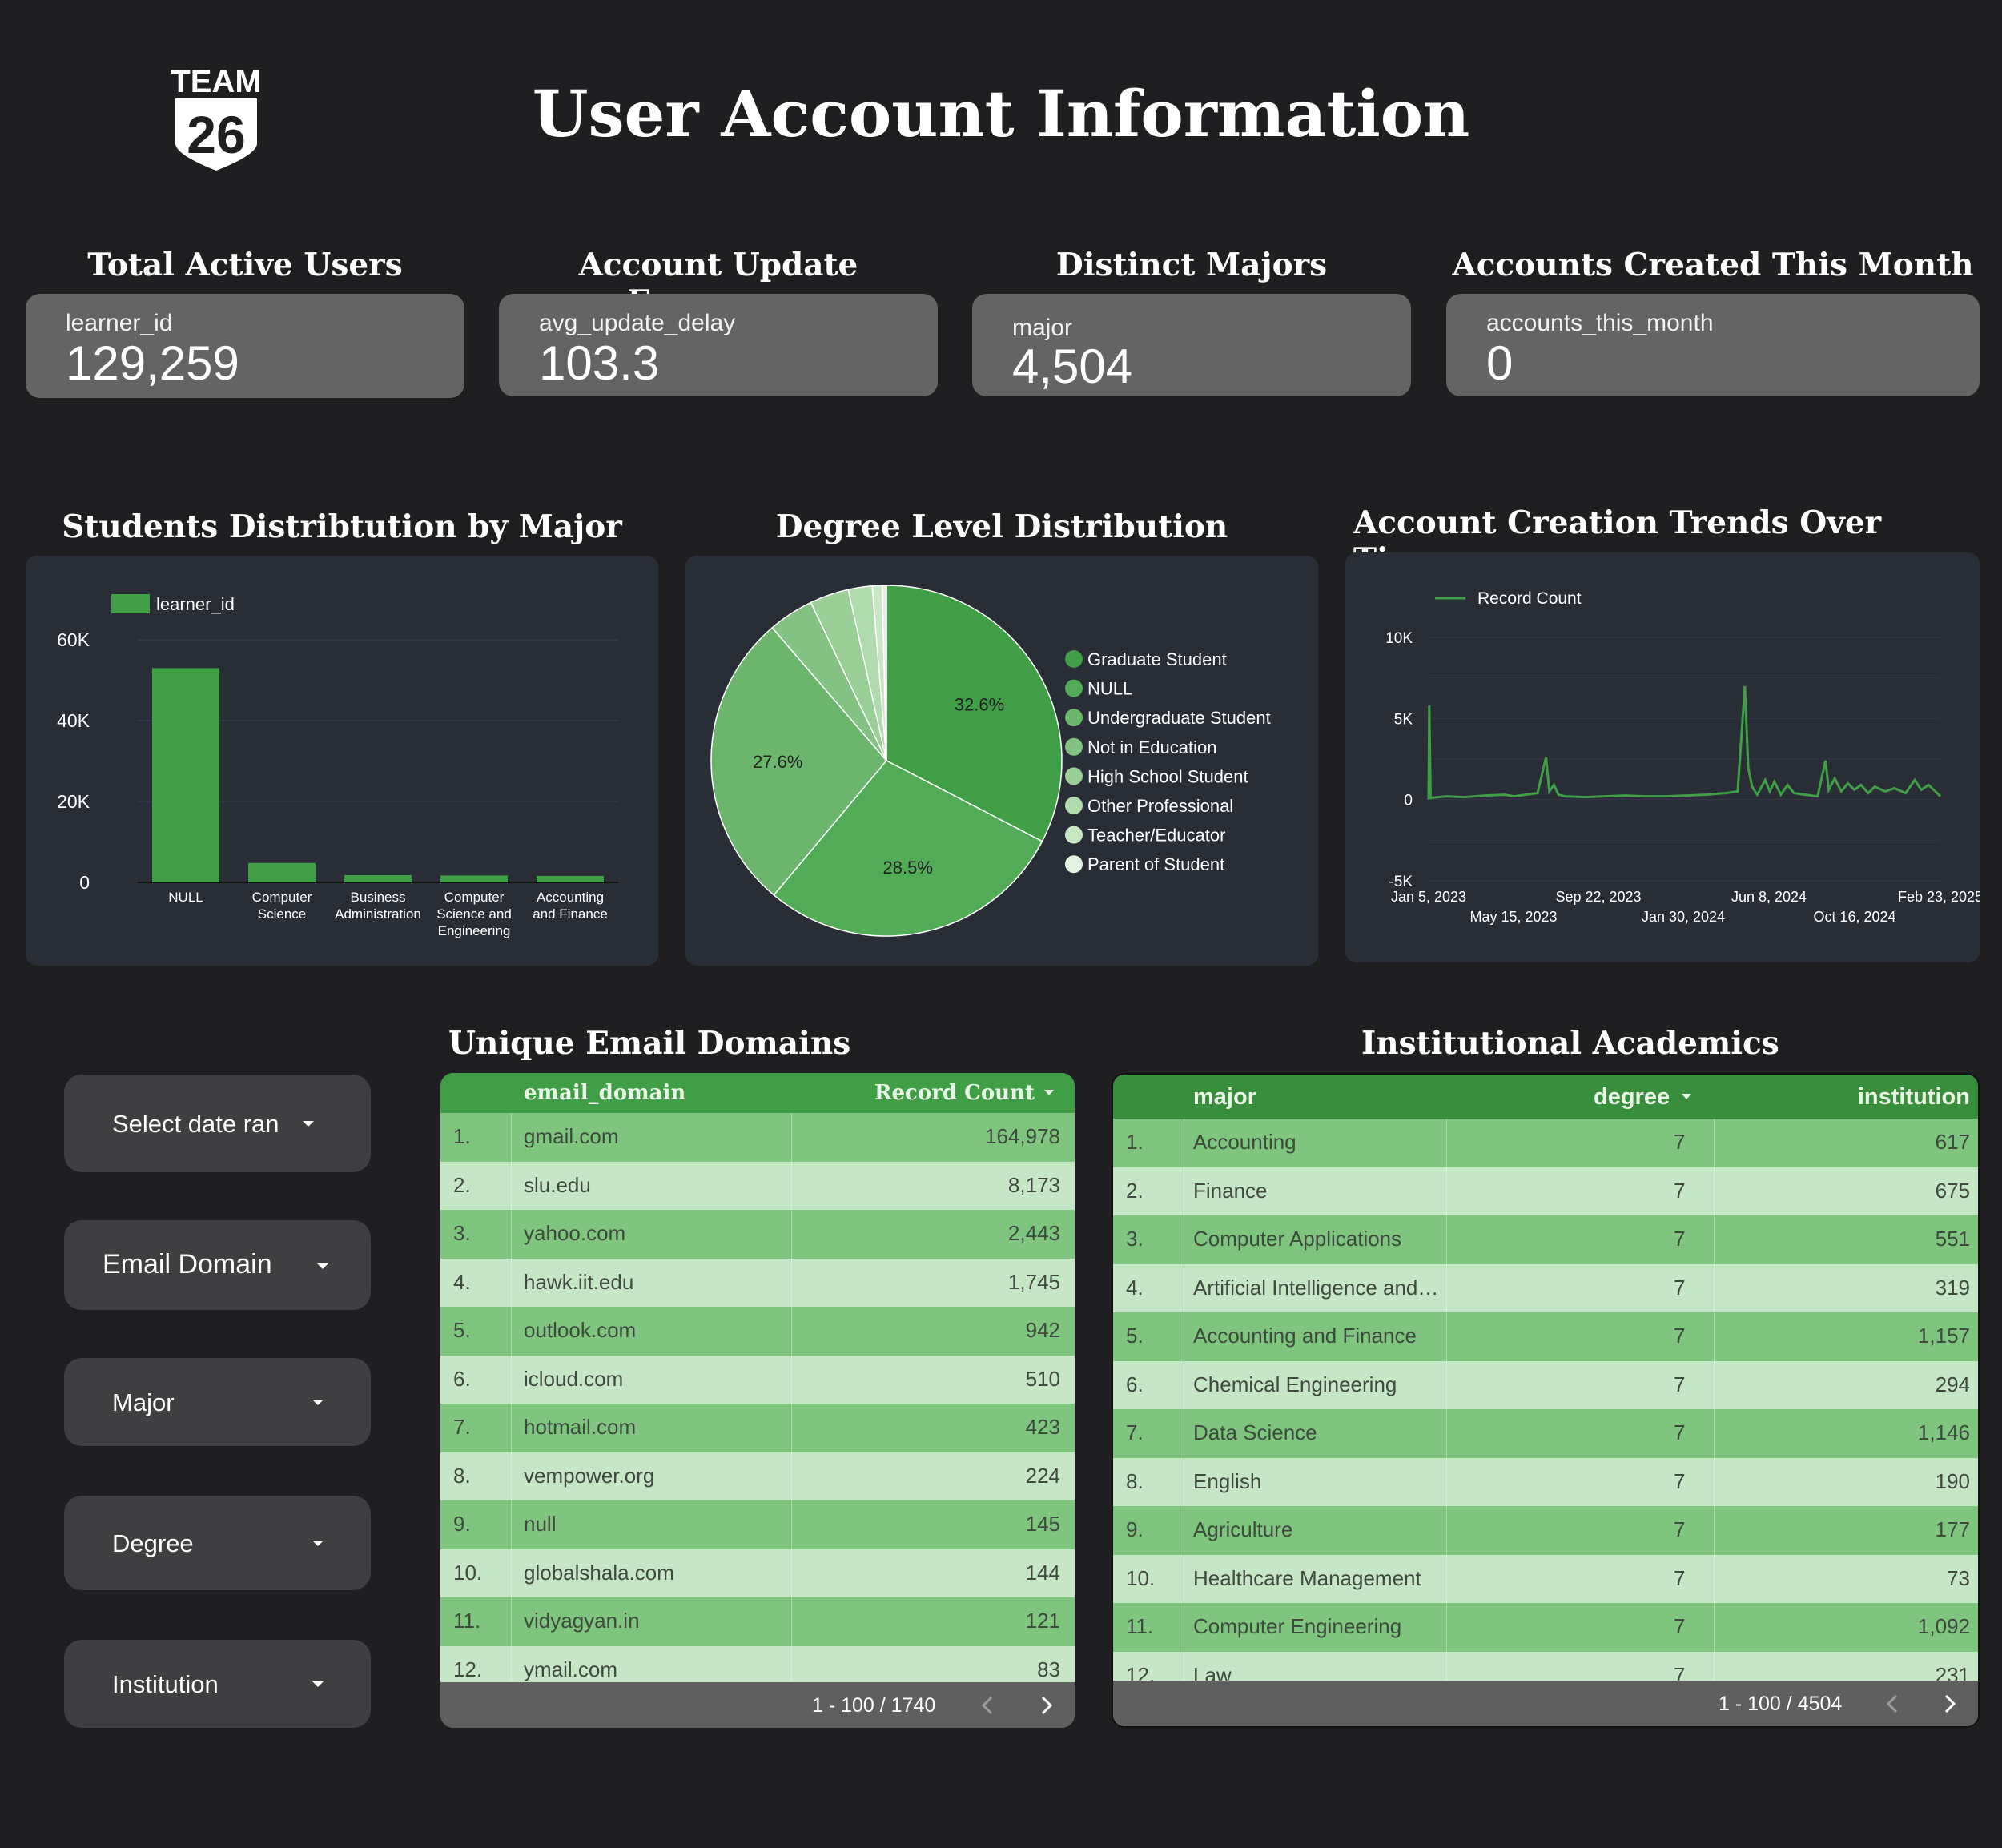  What do you see at coordinates (649, 1044) in the screenshot?
I see `email-table-title: Unique Email Domains` at bounding box center [649, 1044].